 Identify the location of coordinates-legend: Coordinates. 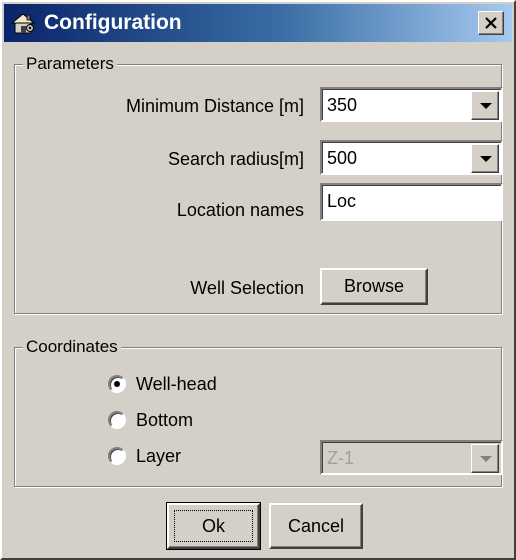
(72, 347).